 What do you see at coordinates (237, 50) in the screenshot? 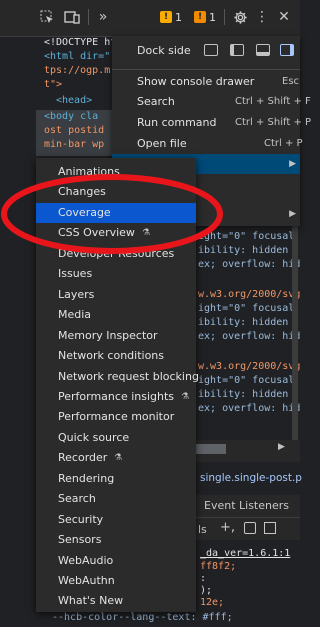
I see `dock-left-icon` at bounding box center [237, 50].